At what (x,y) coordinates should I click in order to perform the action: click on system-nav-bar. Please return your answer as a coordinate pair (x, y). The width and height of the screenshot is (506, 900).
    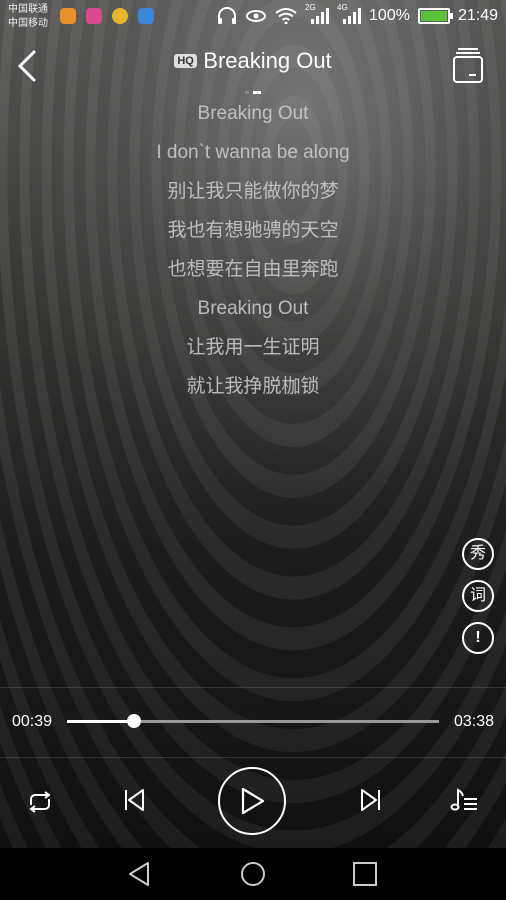
    Looking at the image, I should click on (253, 874).